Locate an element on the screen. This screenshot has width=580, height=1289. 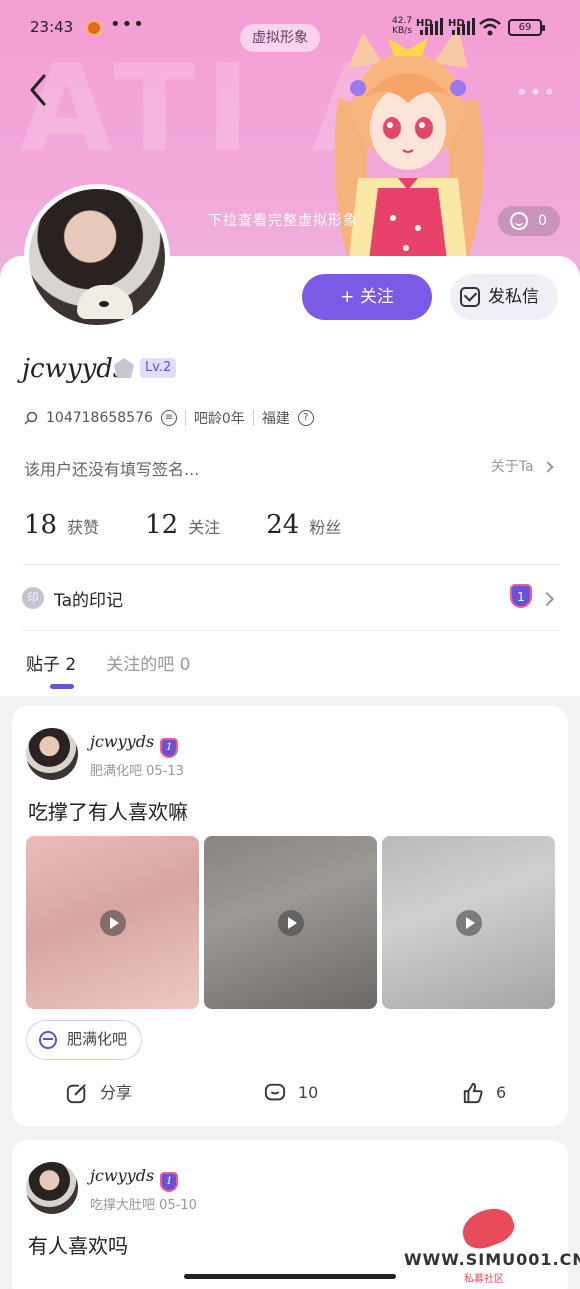
forum-icon is located at coordinates (48, 1040).